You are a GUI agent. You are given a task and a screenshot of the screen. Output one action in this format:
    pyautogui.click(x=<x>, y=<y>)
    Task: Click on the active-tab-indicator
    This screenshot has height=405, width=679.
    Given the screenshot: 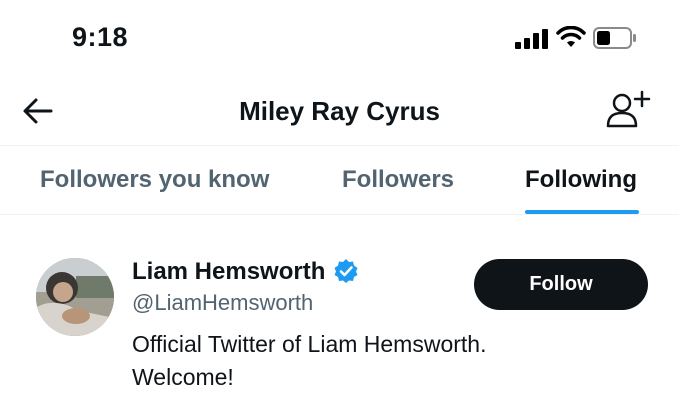 What is the action you would take?
    pyautogui.click(x=582, y=212)
    